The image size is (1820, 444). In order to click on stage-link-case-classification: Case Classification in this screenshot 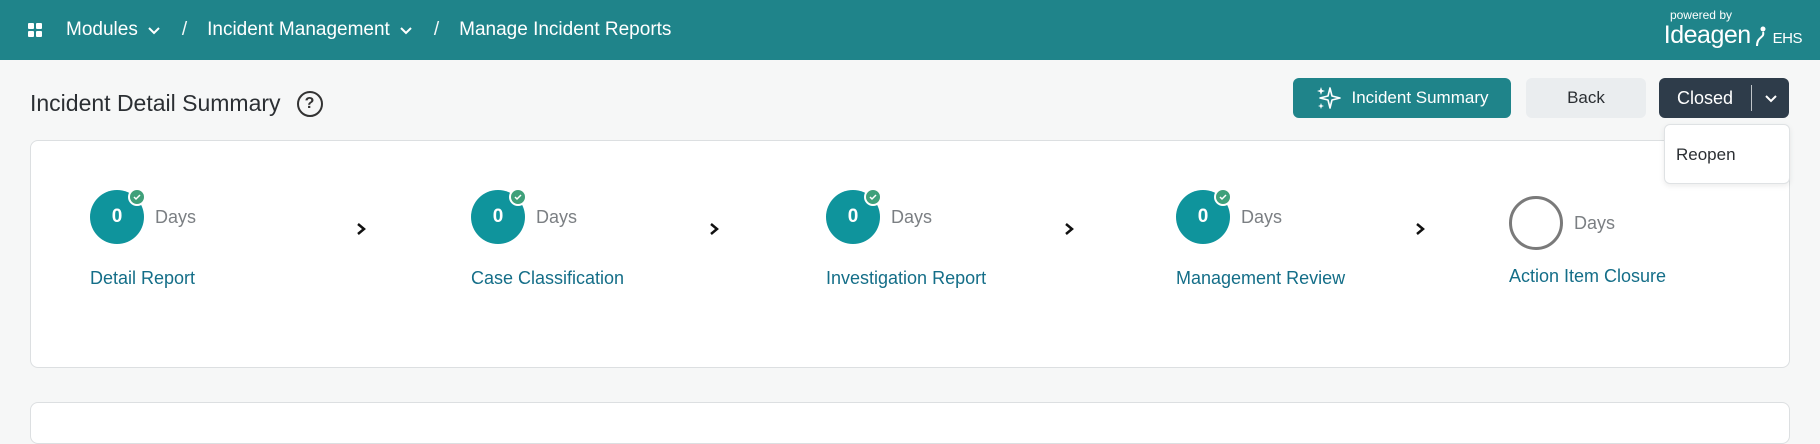, I will do `click(547, 278)`.